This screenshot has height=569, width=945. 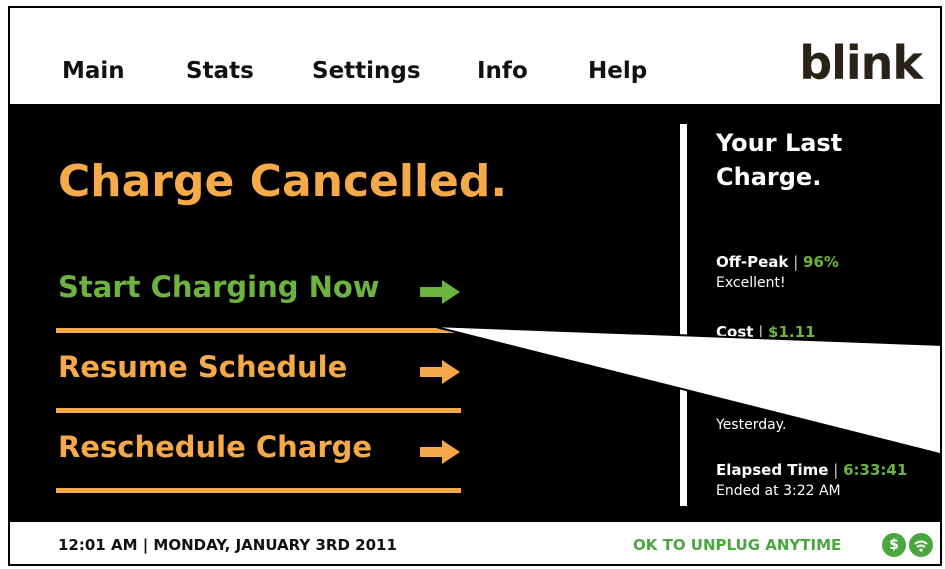 I want to click on callout-shape, so click(x=685, y=390).